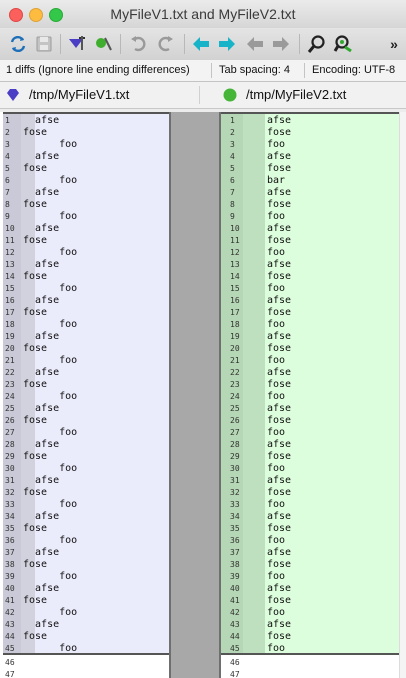 The width and height of the screenshot is (406, 678). I want to click on close-window-button, so click(16, 15).